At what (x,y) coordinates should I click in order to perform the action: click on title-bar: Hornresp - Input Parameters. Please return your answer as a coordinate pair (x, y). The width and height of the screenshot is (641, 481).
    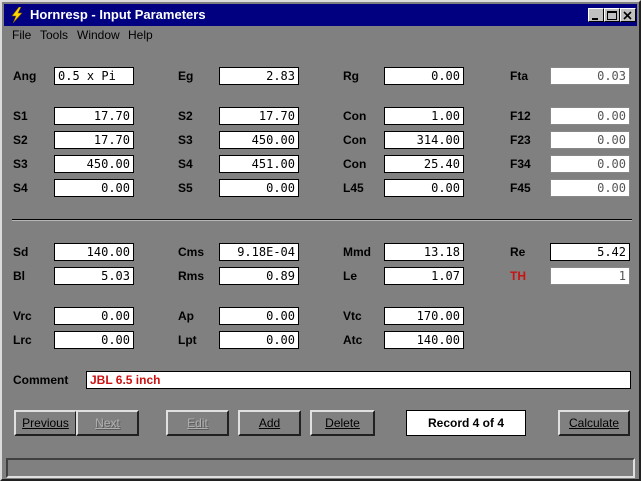
    Looking at the image, I should click on (320, 15).